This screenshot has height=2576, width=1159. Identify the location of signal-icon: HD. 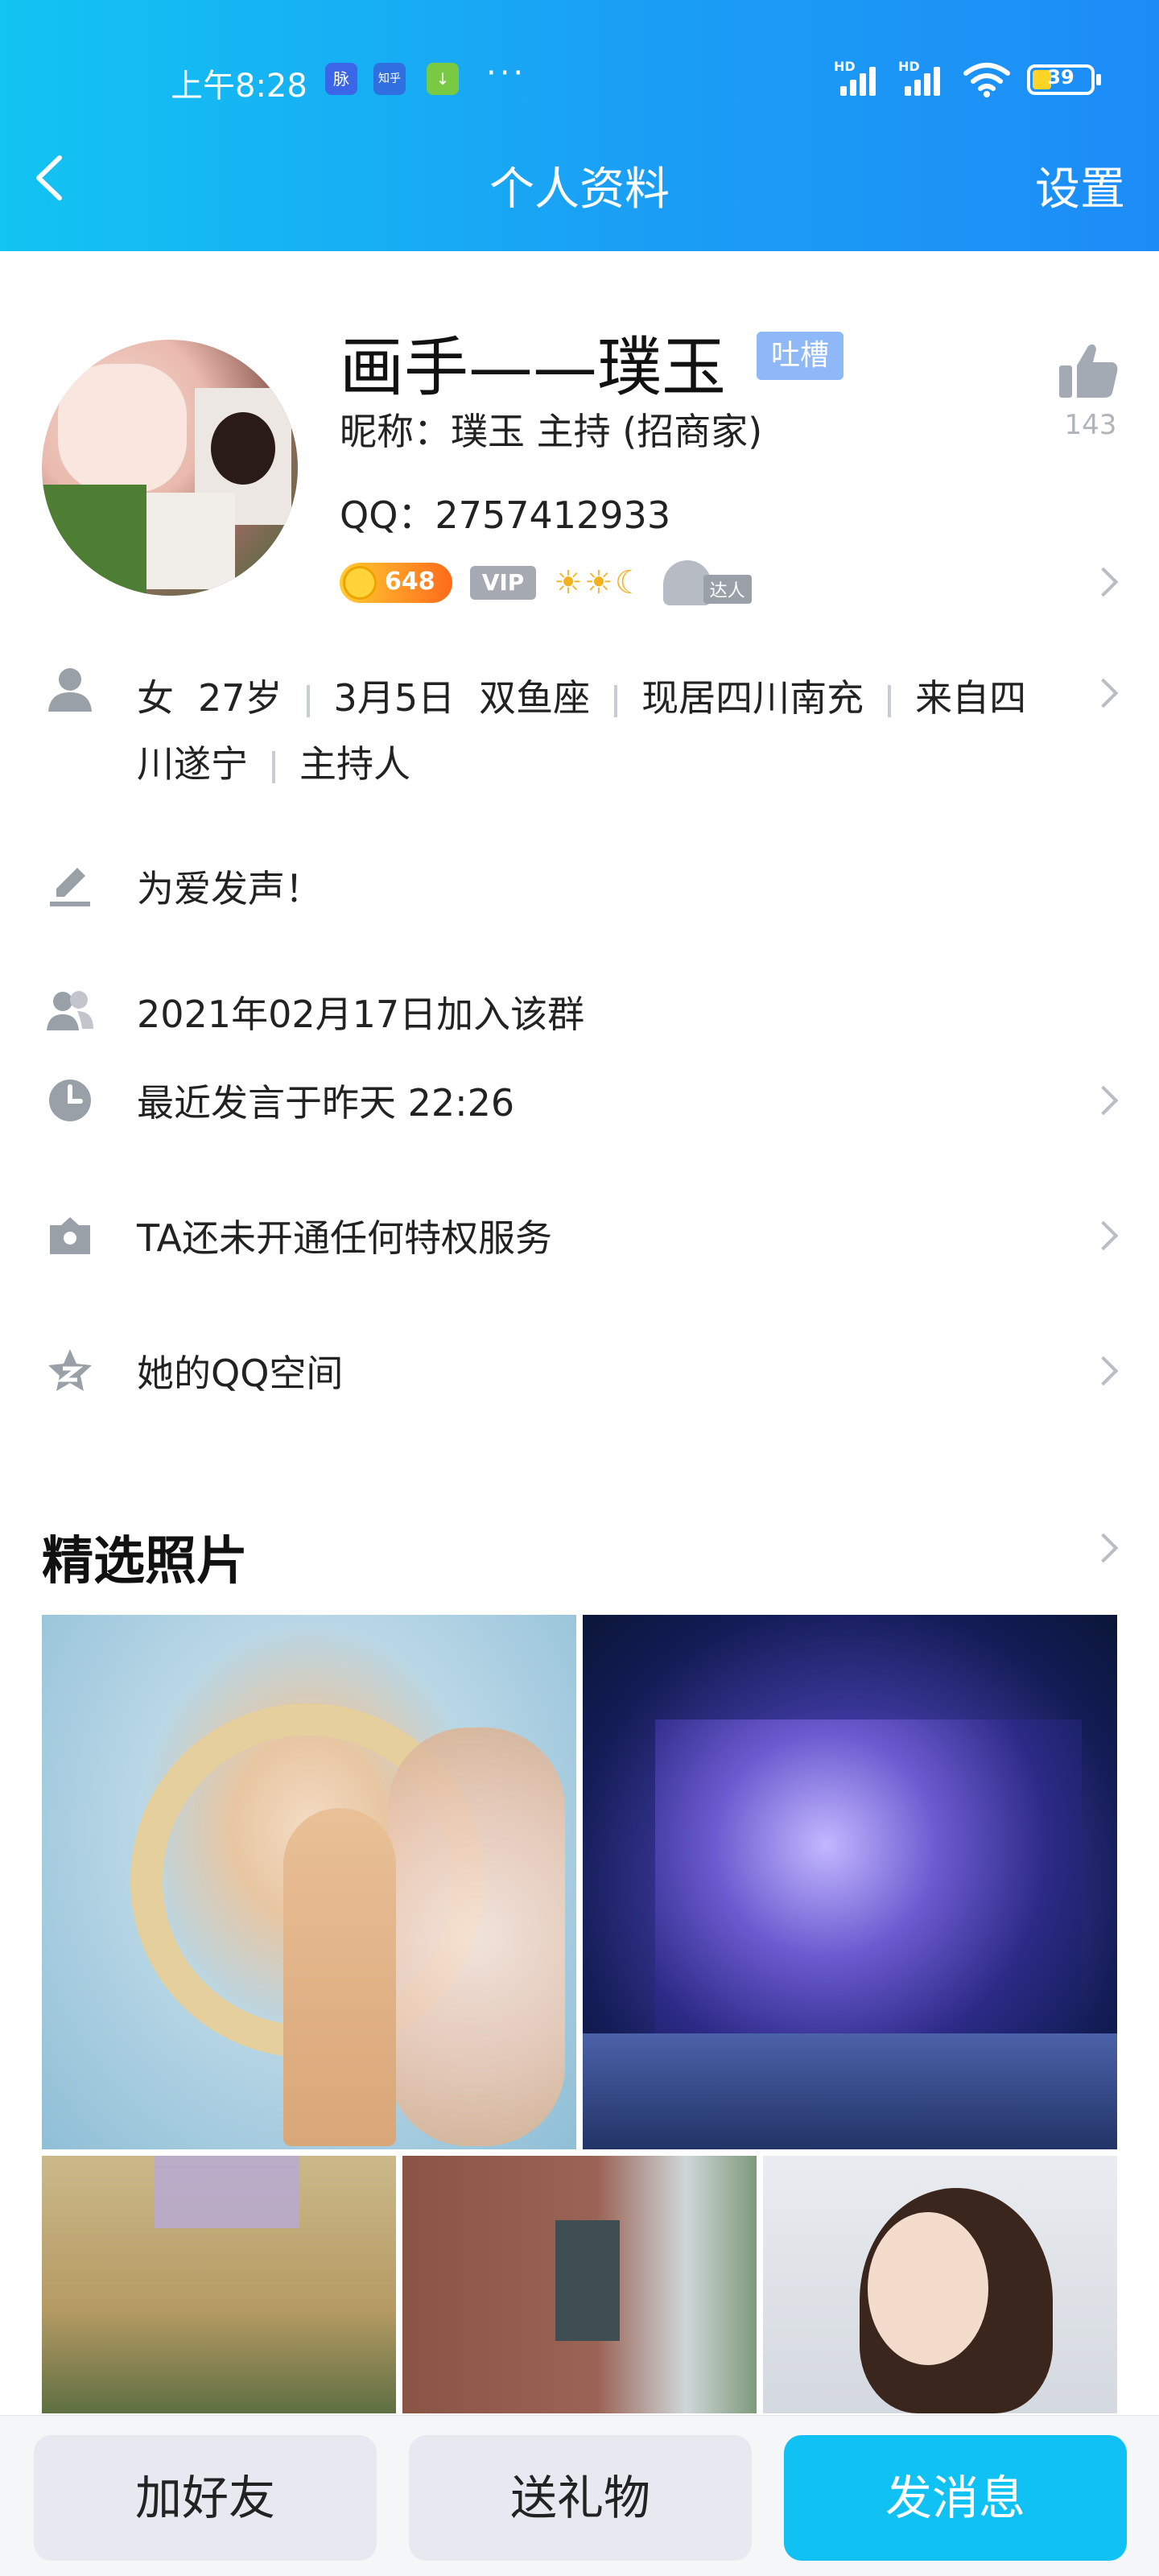
(858, 77).